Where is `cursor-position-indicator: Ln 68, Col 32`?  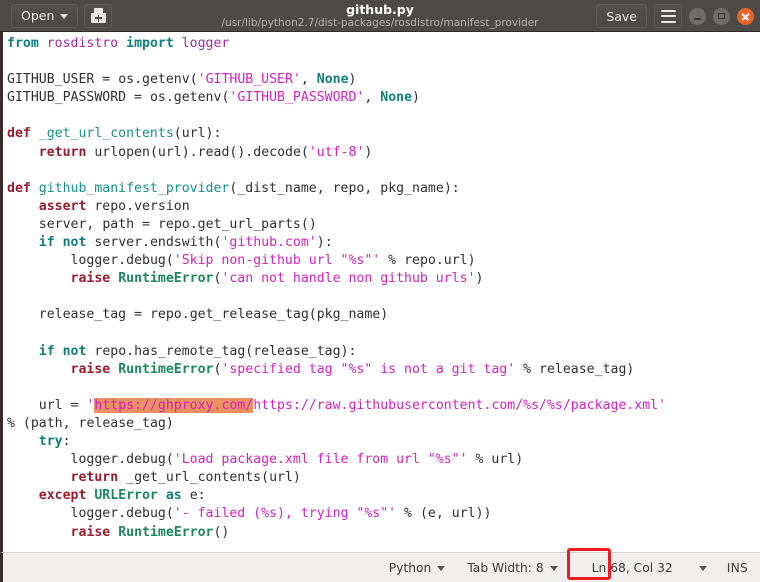
cursor-position-indicator: Ln 68, Col 32 is located at coordinates (632, 568).